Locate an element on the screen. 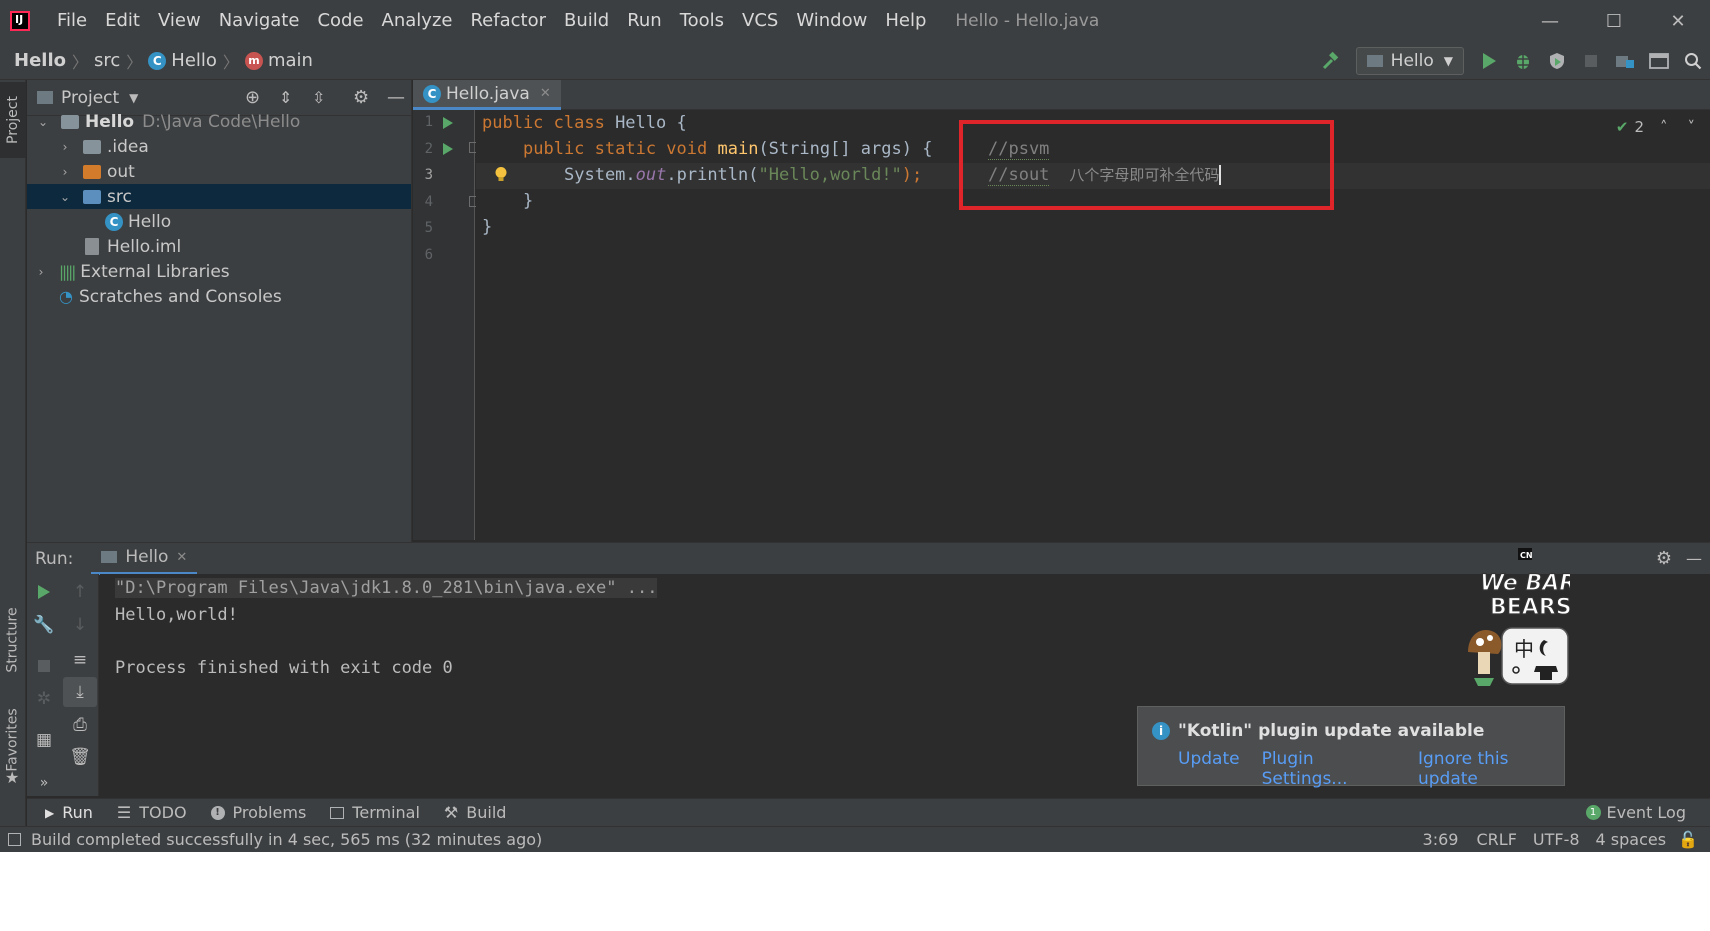 Image resolution: width=1710 pixels, height=931 pixels. project-view-title: Project is located at coordinates (90, 98).